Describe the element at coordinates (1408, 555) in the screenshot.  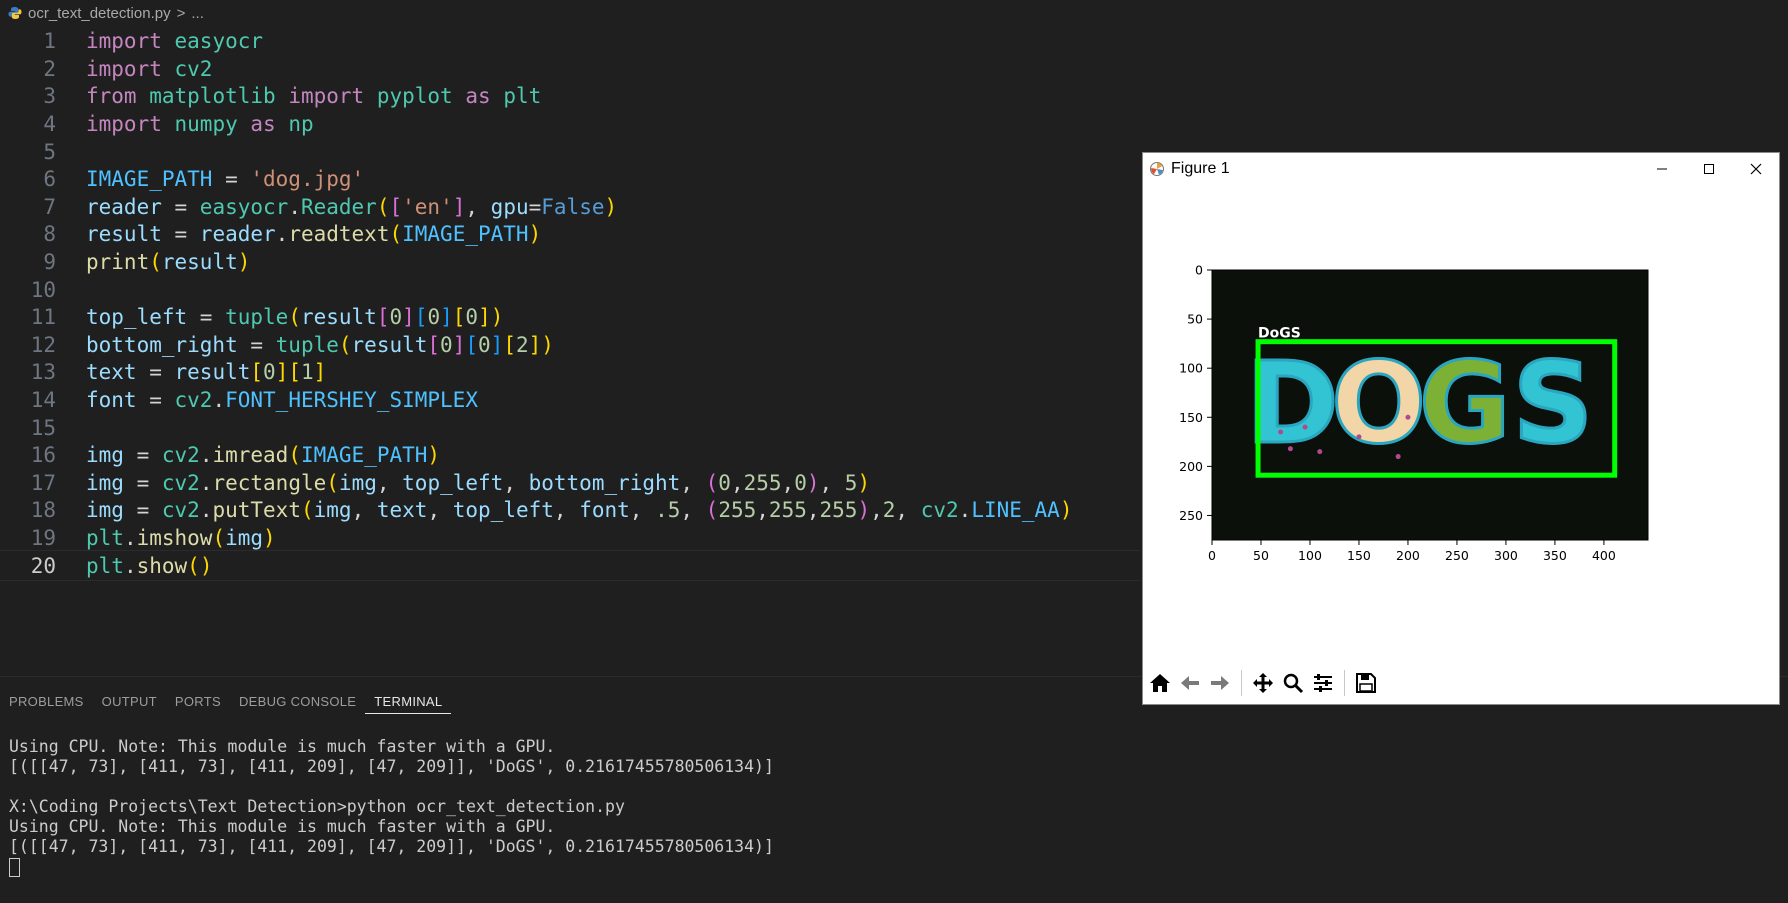
I see `x-tick-label: 200` at that location.